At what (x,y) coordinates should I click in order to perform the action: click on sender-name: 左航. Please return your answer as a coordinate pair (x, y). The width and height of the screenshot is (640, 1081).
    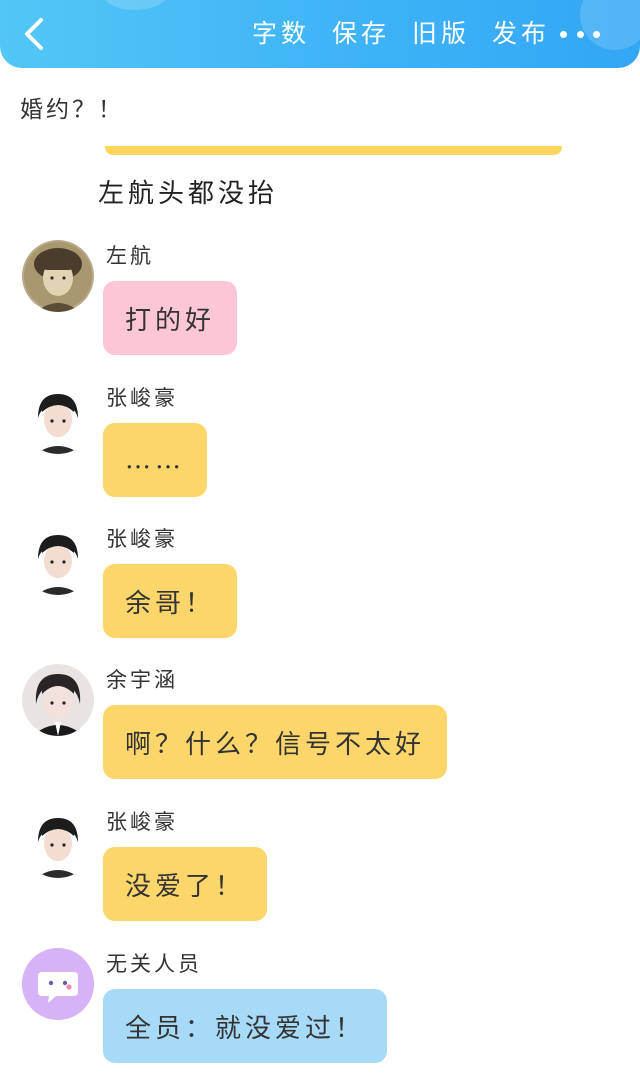
    Looking at the image, I should click on (130, 256).